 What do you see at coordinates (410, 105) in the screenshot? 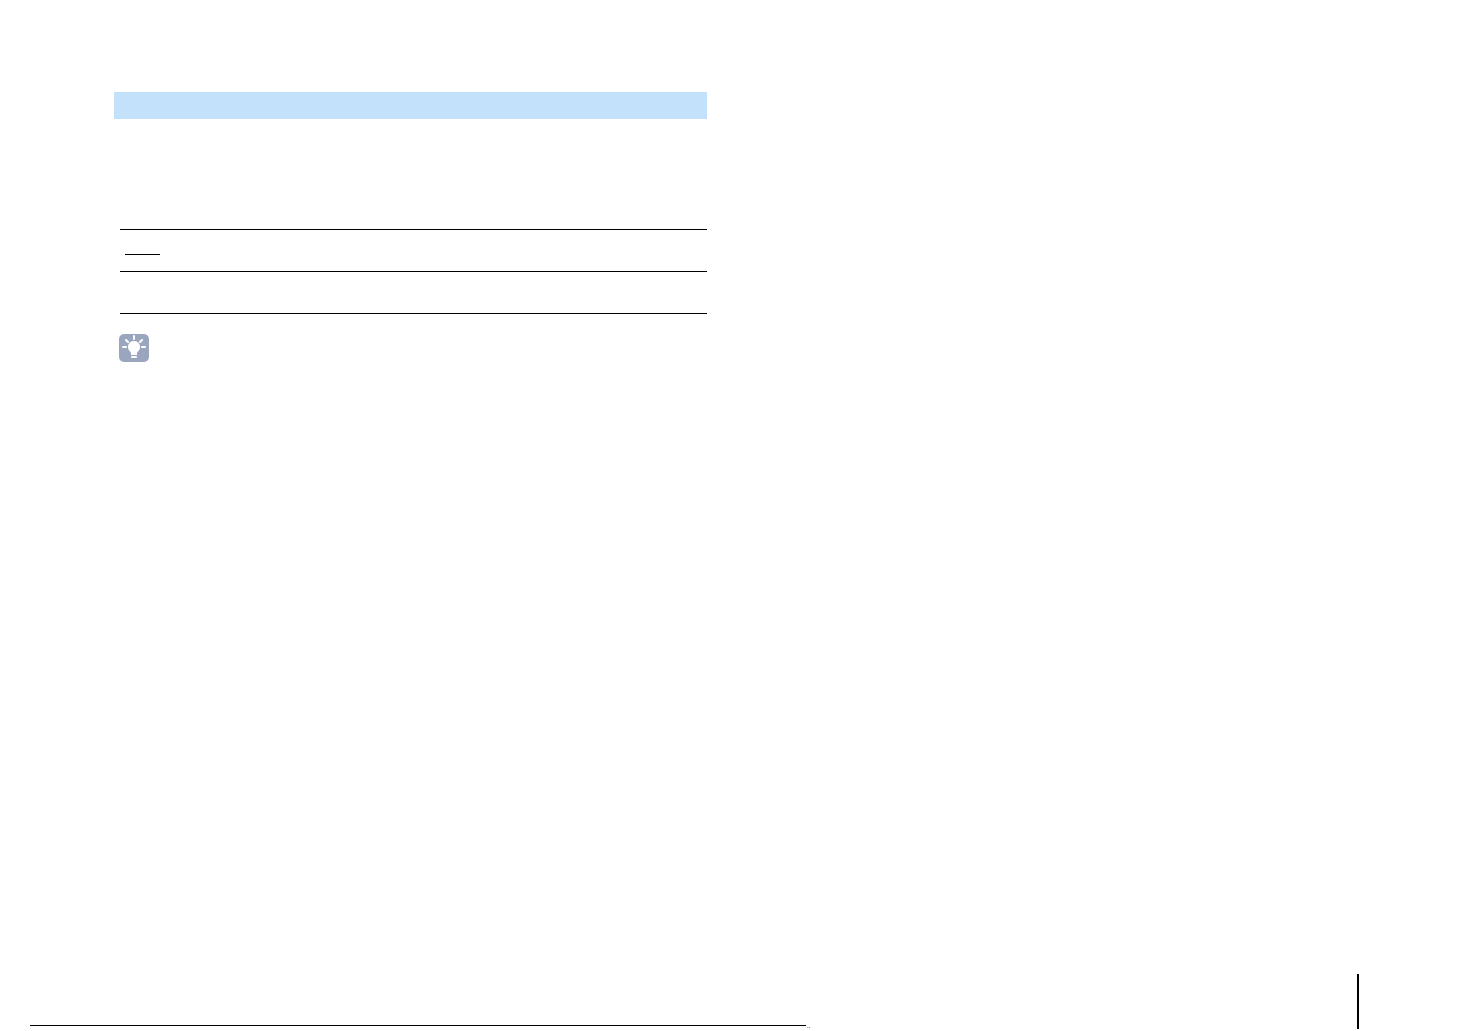
I see `section-header-bar` at bounding box center [410, 105].